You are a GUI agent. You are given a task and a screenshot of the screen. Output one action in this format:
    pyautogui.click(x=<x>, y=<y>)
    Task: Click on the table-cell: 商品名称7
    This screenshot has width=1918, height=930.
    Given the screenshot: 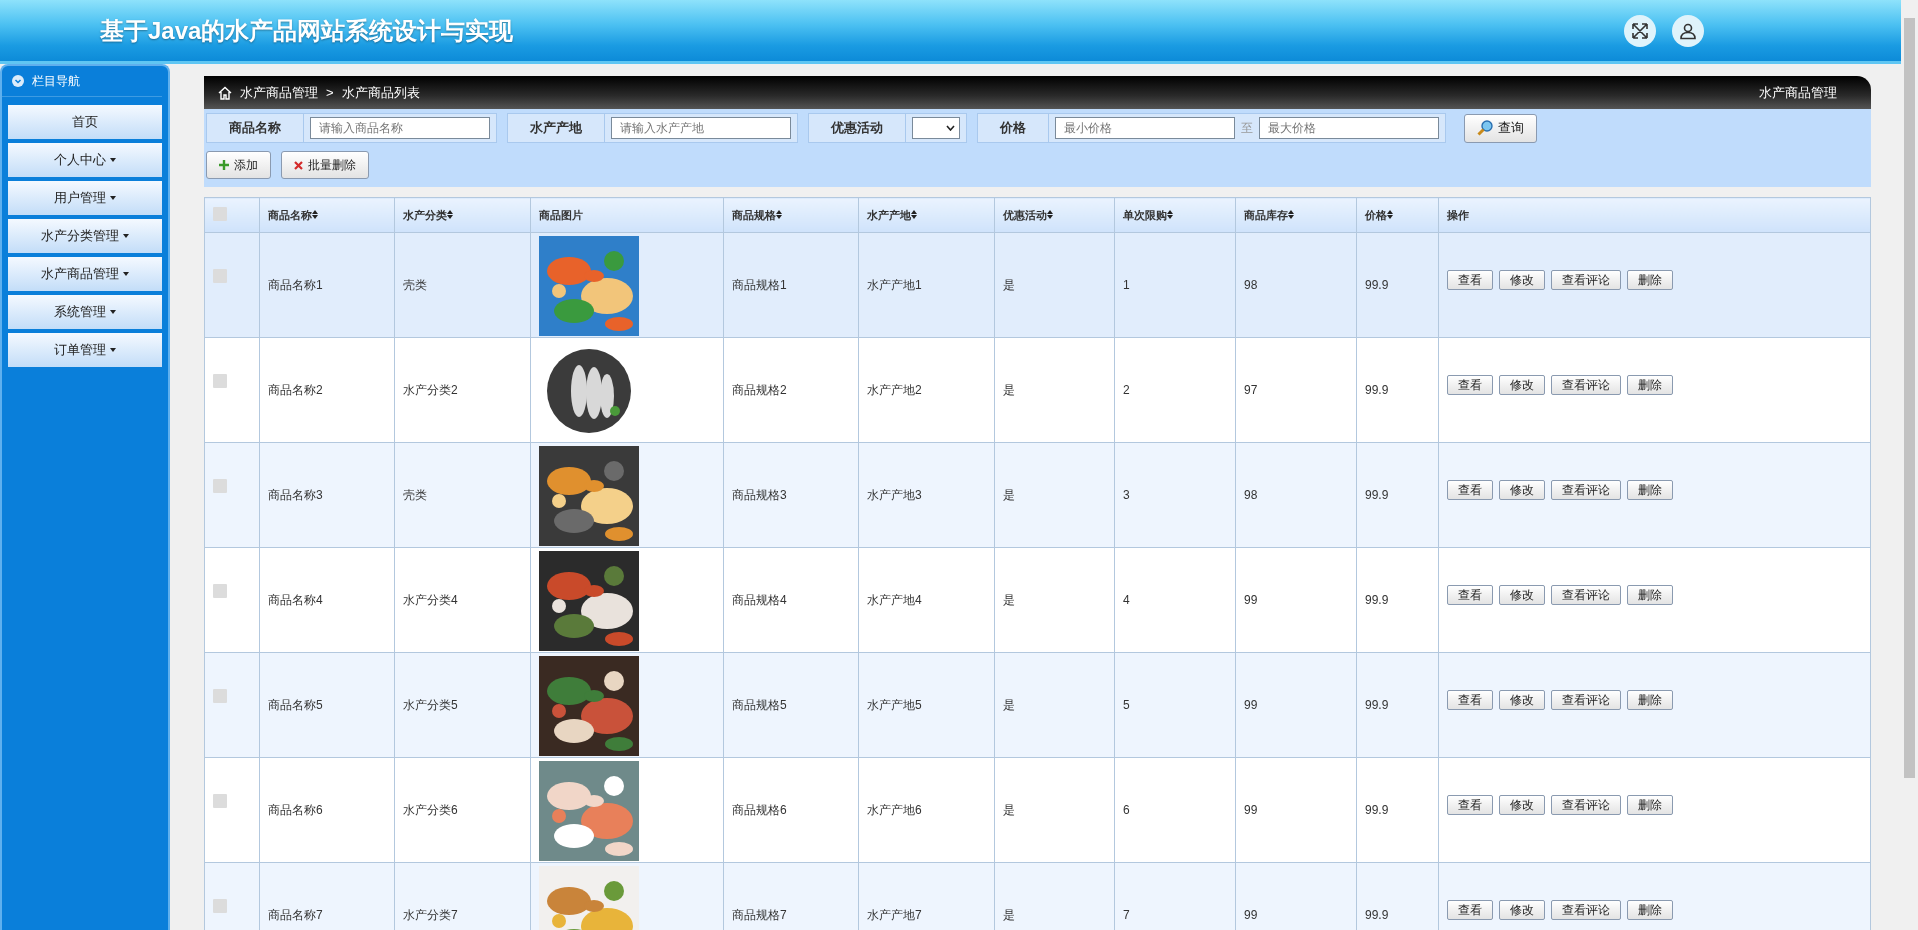 What is the action you would take?
    pyautogui.click(x=295, y=914)
    